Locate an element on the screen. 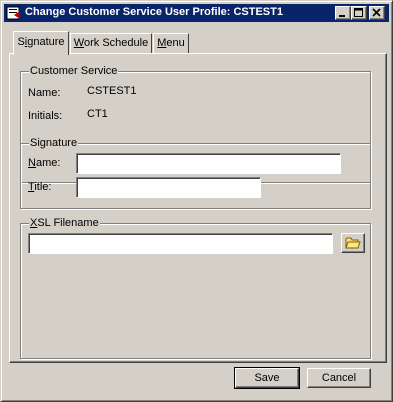  folder-icon is located at coordinates (353, 243).